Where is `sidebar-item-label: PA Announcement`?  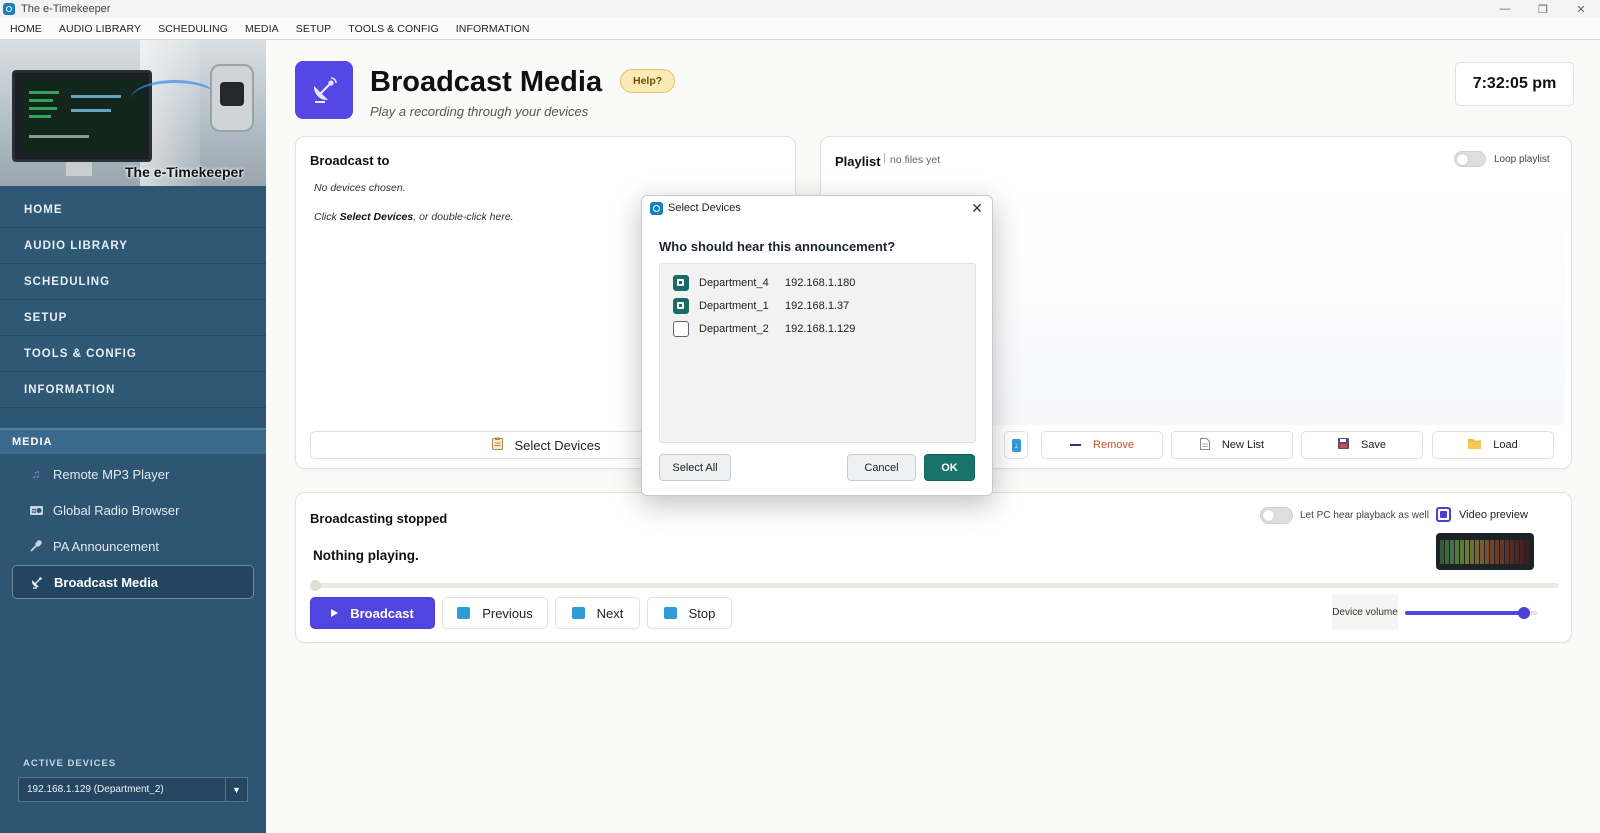
sidebar-item-label: PA Announcement is located at coordinates (106, 546).